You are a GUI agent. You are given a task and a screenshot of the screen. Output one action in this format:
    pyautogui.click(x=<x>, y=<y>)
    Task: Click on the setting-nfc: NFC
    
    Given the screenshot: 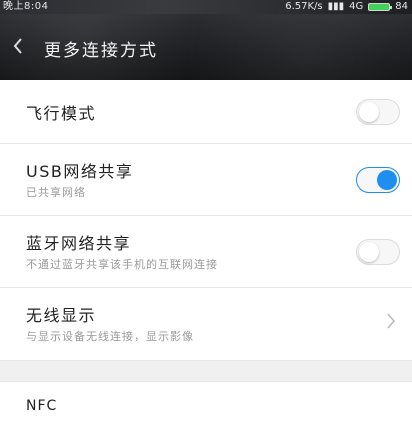 What is the action you would take?
    pyautogui.click(x=206, y=411)
    